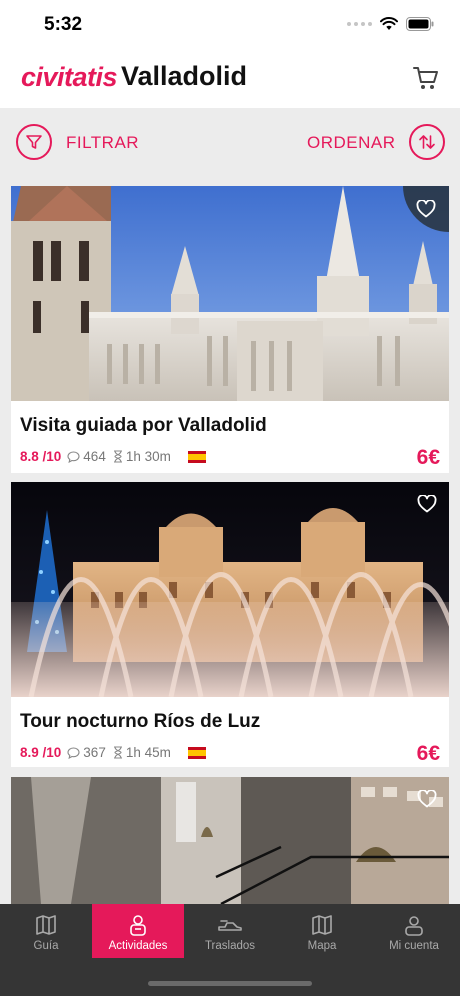  Describe the element at coordinates (69, 77) in the screenshot. I see `civitatis-logo: civitatis` at that location.